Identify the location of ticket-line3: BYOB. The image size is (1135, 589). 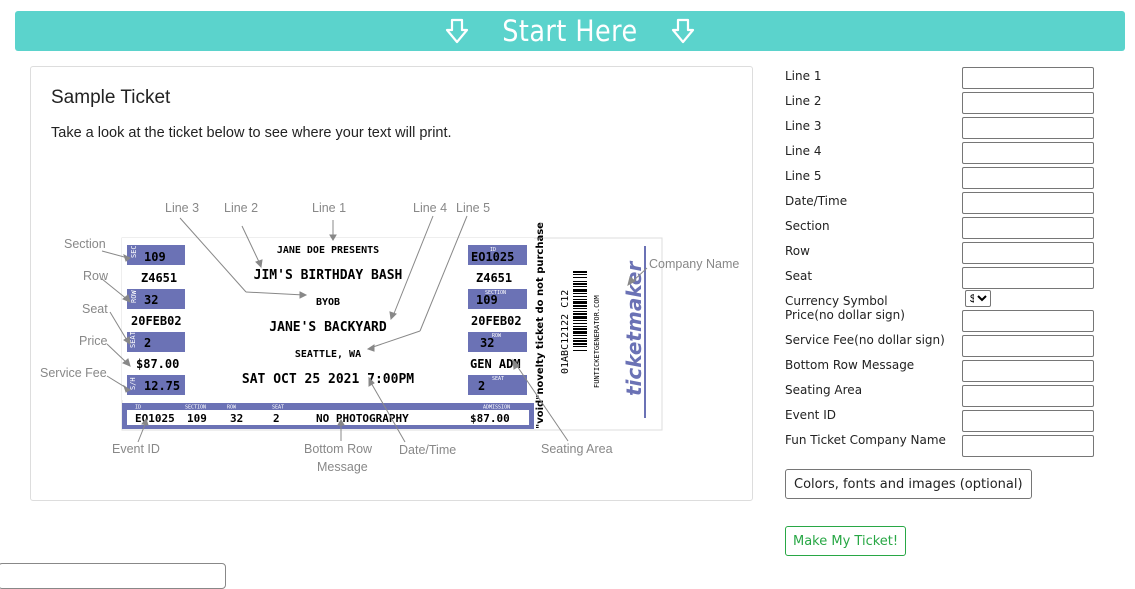
(328, 302).